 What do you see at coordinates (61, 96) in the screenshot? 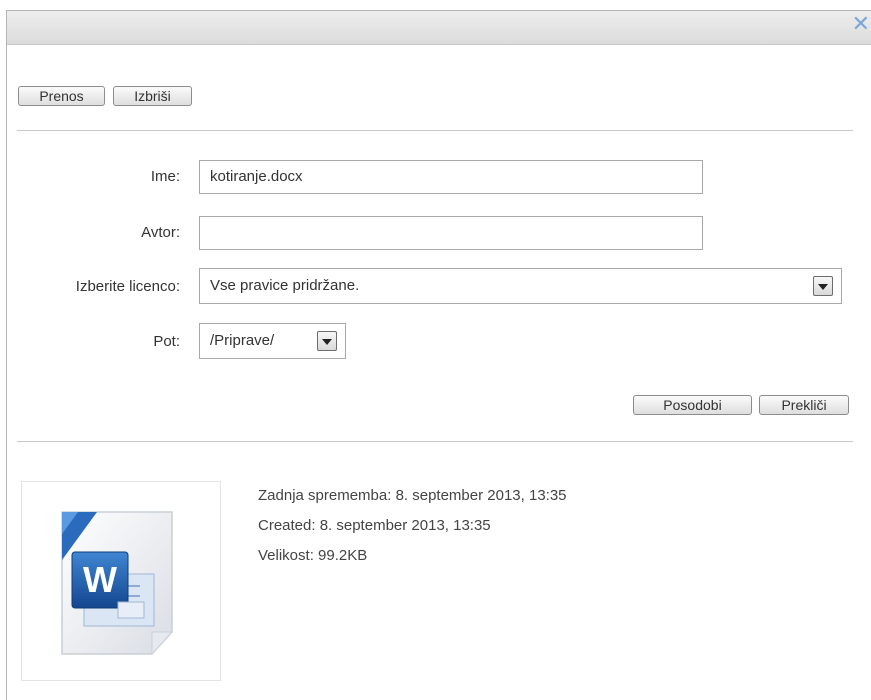
I see `download-button: Prenos` at bounding box center [61, 96].